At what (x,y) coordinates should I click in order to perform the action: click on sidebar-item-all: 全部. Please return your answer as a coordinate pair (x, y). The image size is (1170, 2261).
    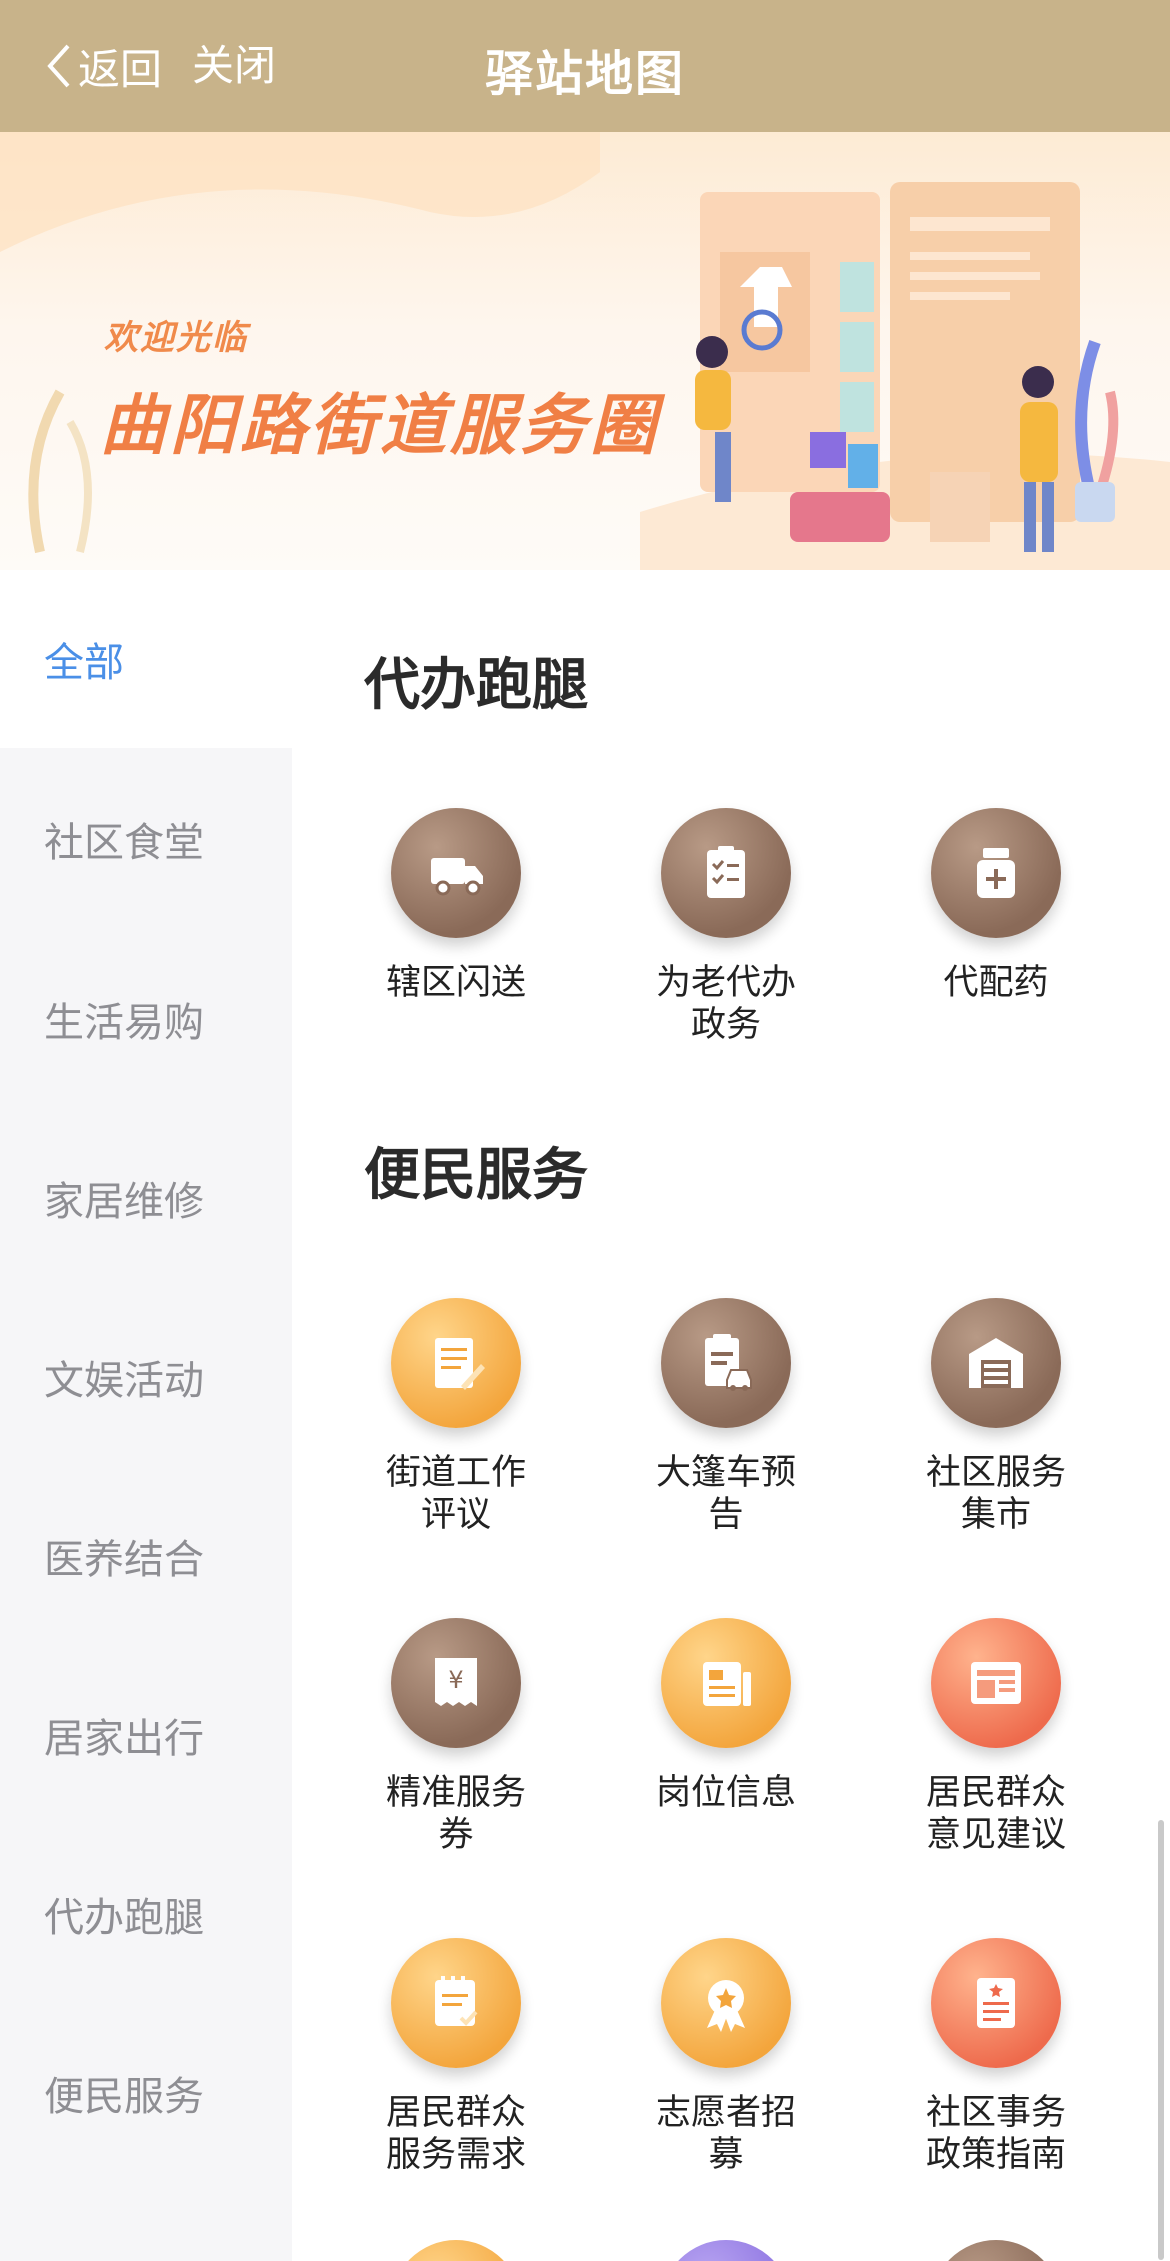
    Looking at the image, I should click on (146, 659).